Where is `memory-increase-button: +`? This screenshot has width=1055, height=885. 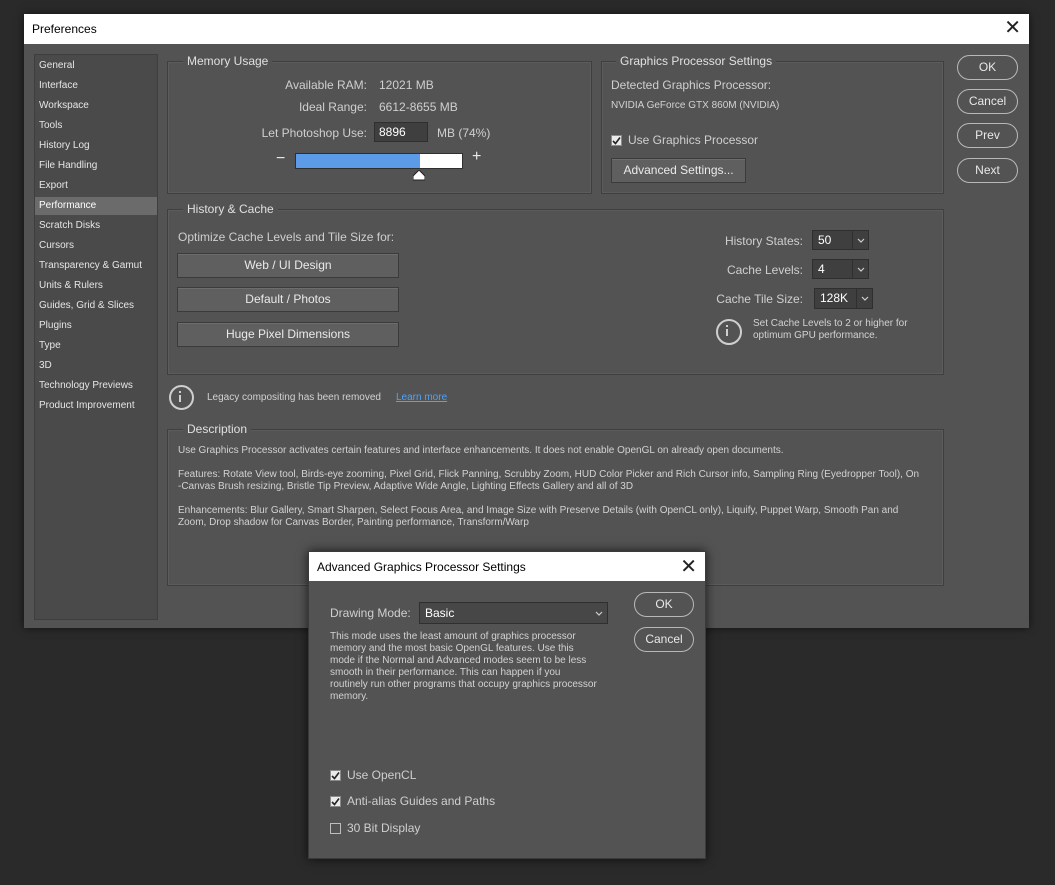
memory-increase-button: + is located at coordinates (476, 157).